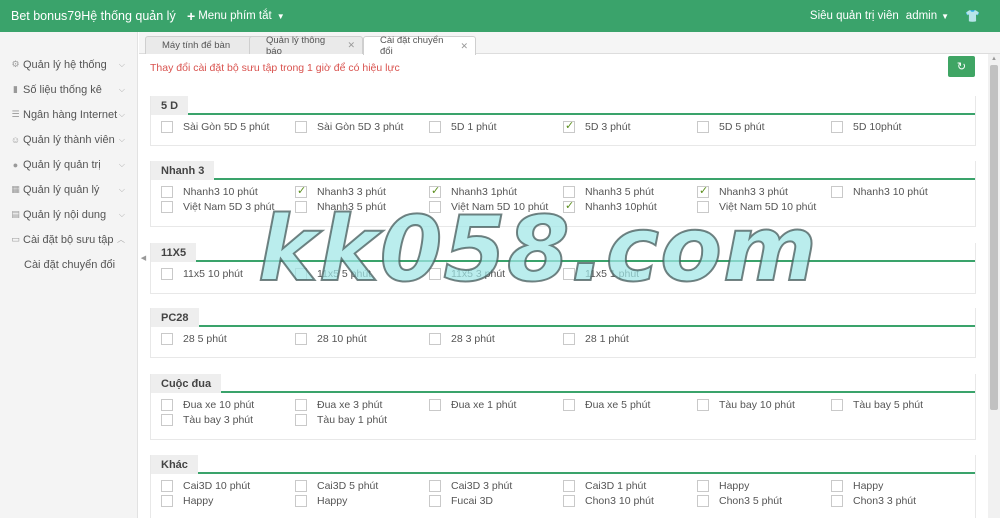  Describe the element at coordinates (362, 419) in the screenshot. I see `checkbox-option: Tàu bay 1 phút` at that location.